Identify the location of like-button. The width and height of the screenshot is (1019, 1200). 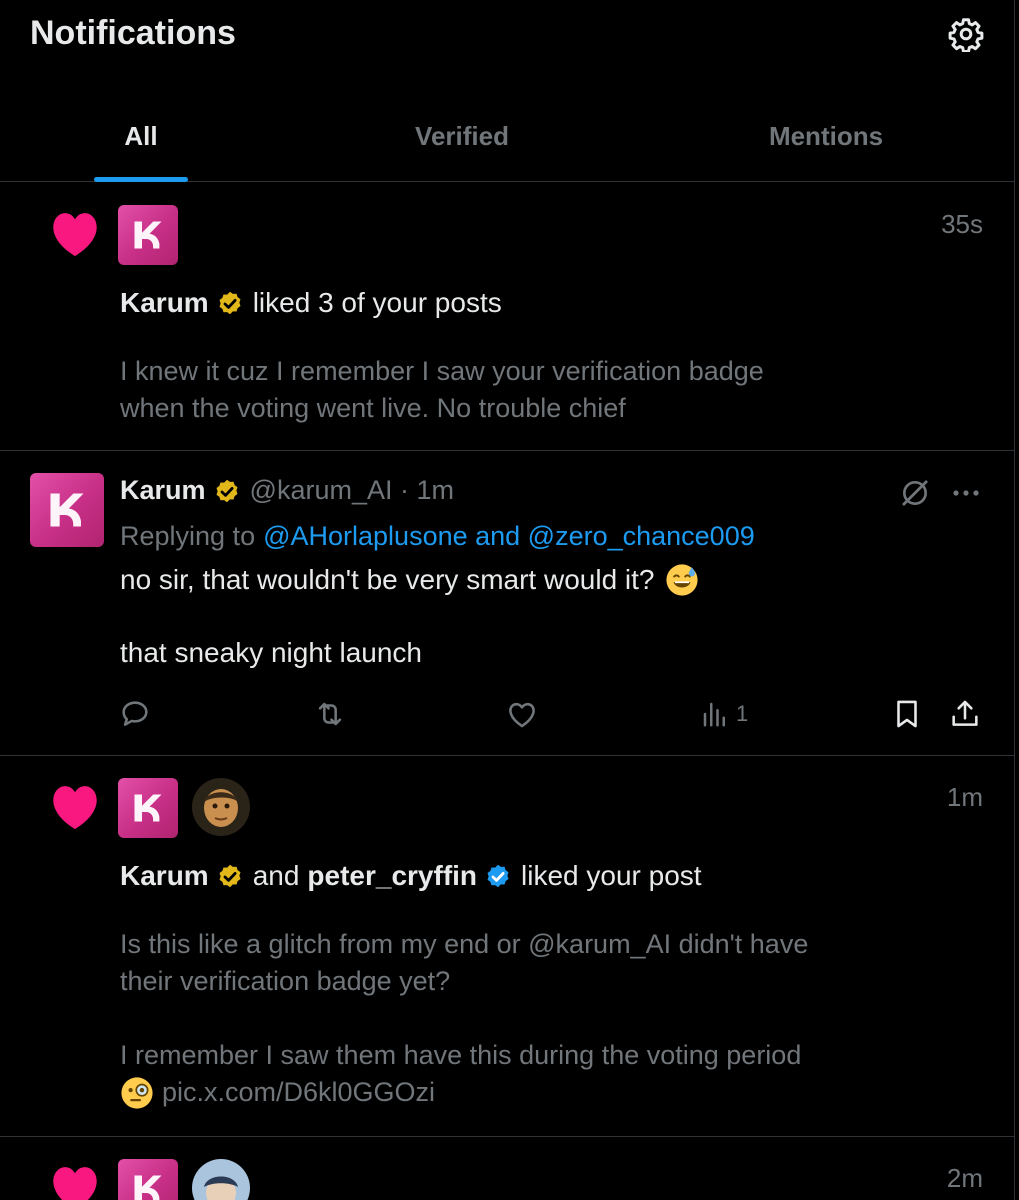
(522, 714).